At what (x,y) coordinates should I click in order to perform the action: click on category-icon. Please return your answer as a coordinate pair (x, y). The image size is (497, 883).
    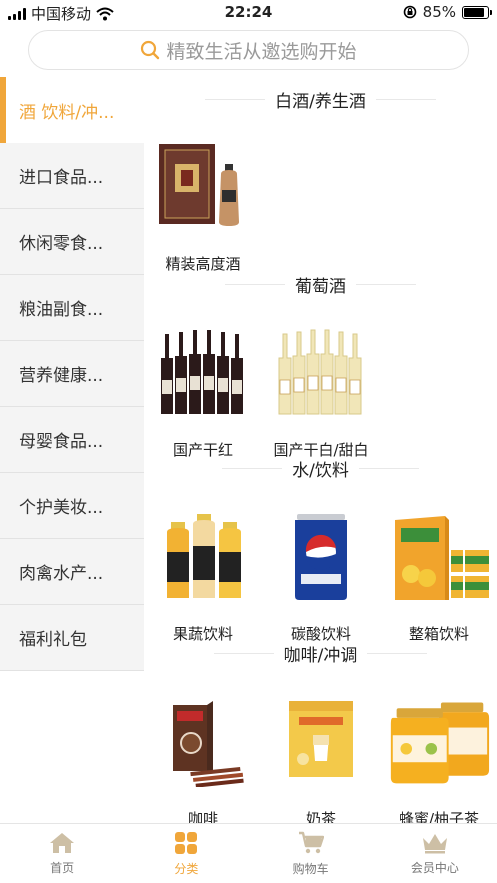
    Looking at the image, I should click on (186, 842).